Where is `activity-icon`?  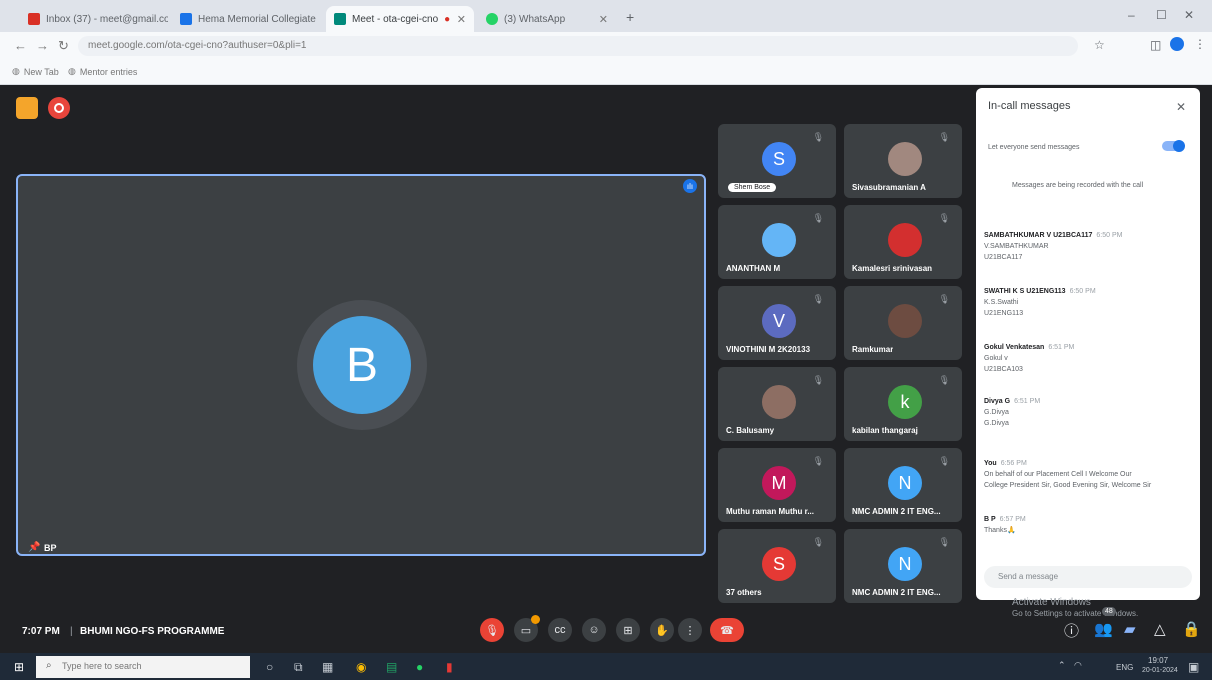 activity-icon is located at coordinates (27, 108).